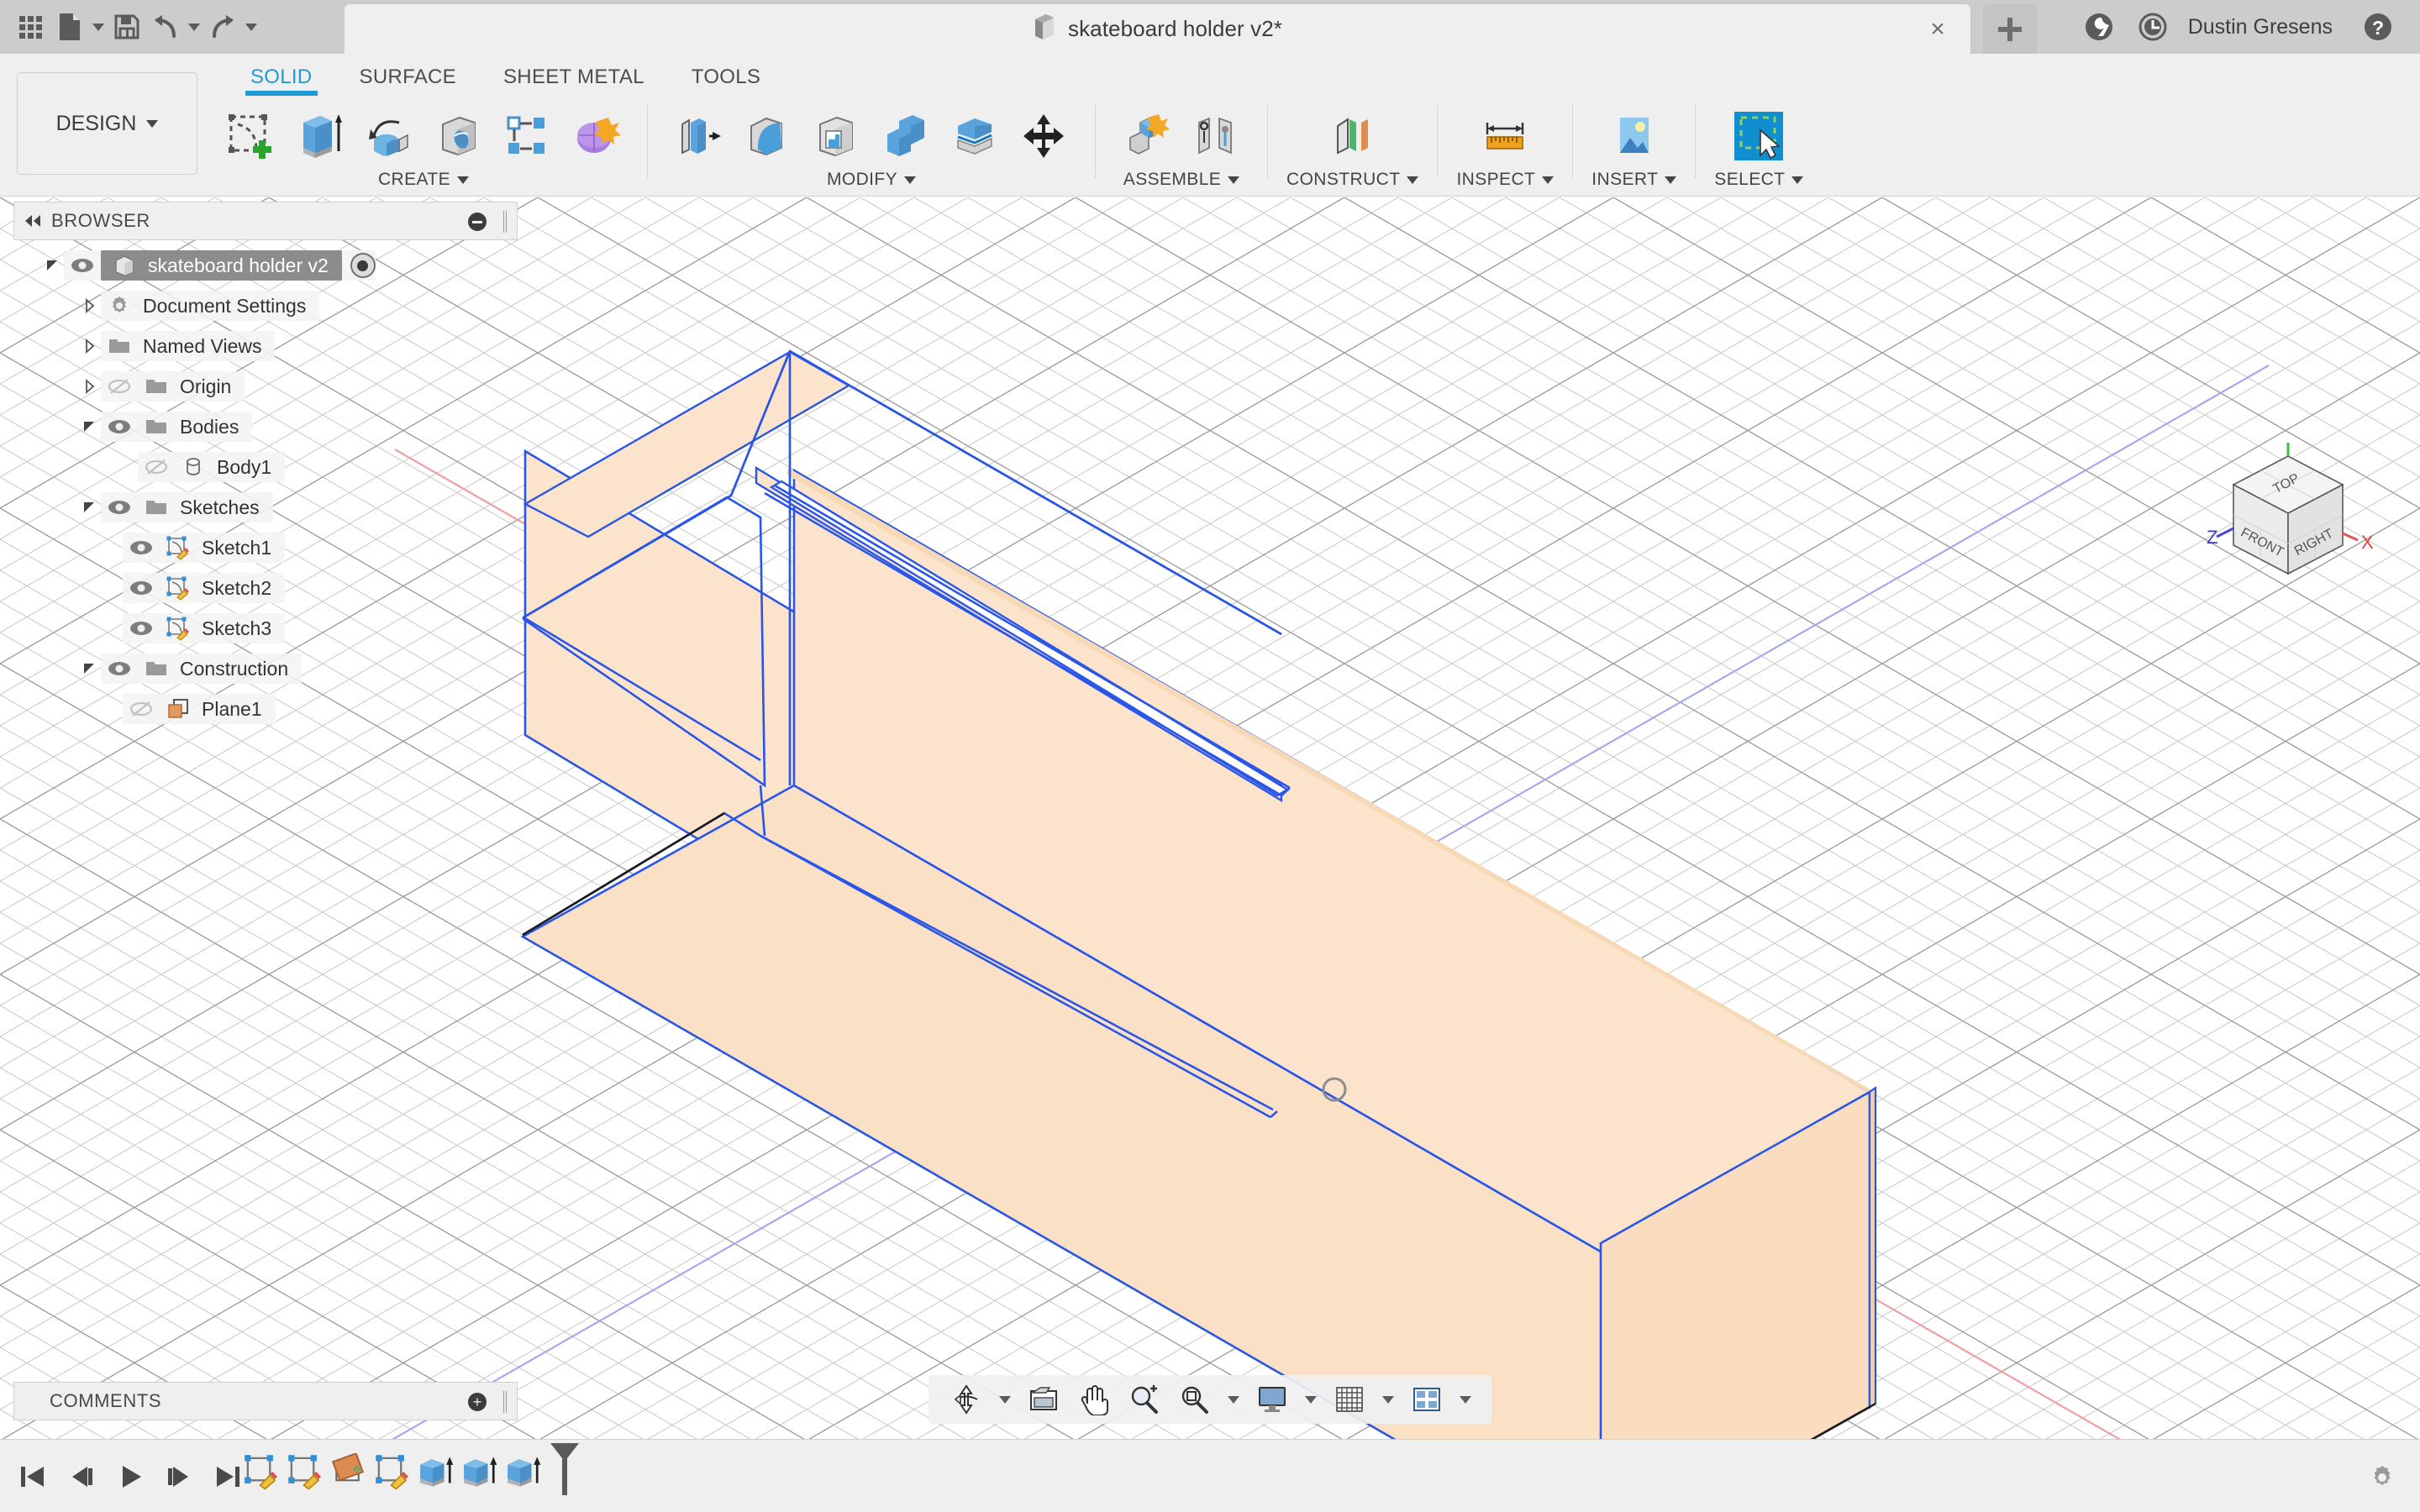  What do you see at coordinates (265, 668) in the screenshot?
I see `tree-node-construction: Construction` at bounding box center [265, 668].